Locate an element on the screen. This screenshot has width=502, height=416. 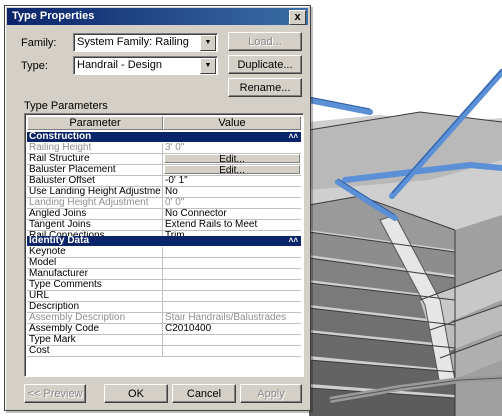
column-header-parameter: Parameter is located at coordinates (95, 123).